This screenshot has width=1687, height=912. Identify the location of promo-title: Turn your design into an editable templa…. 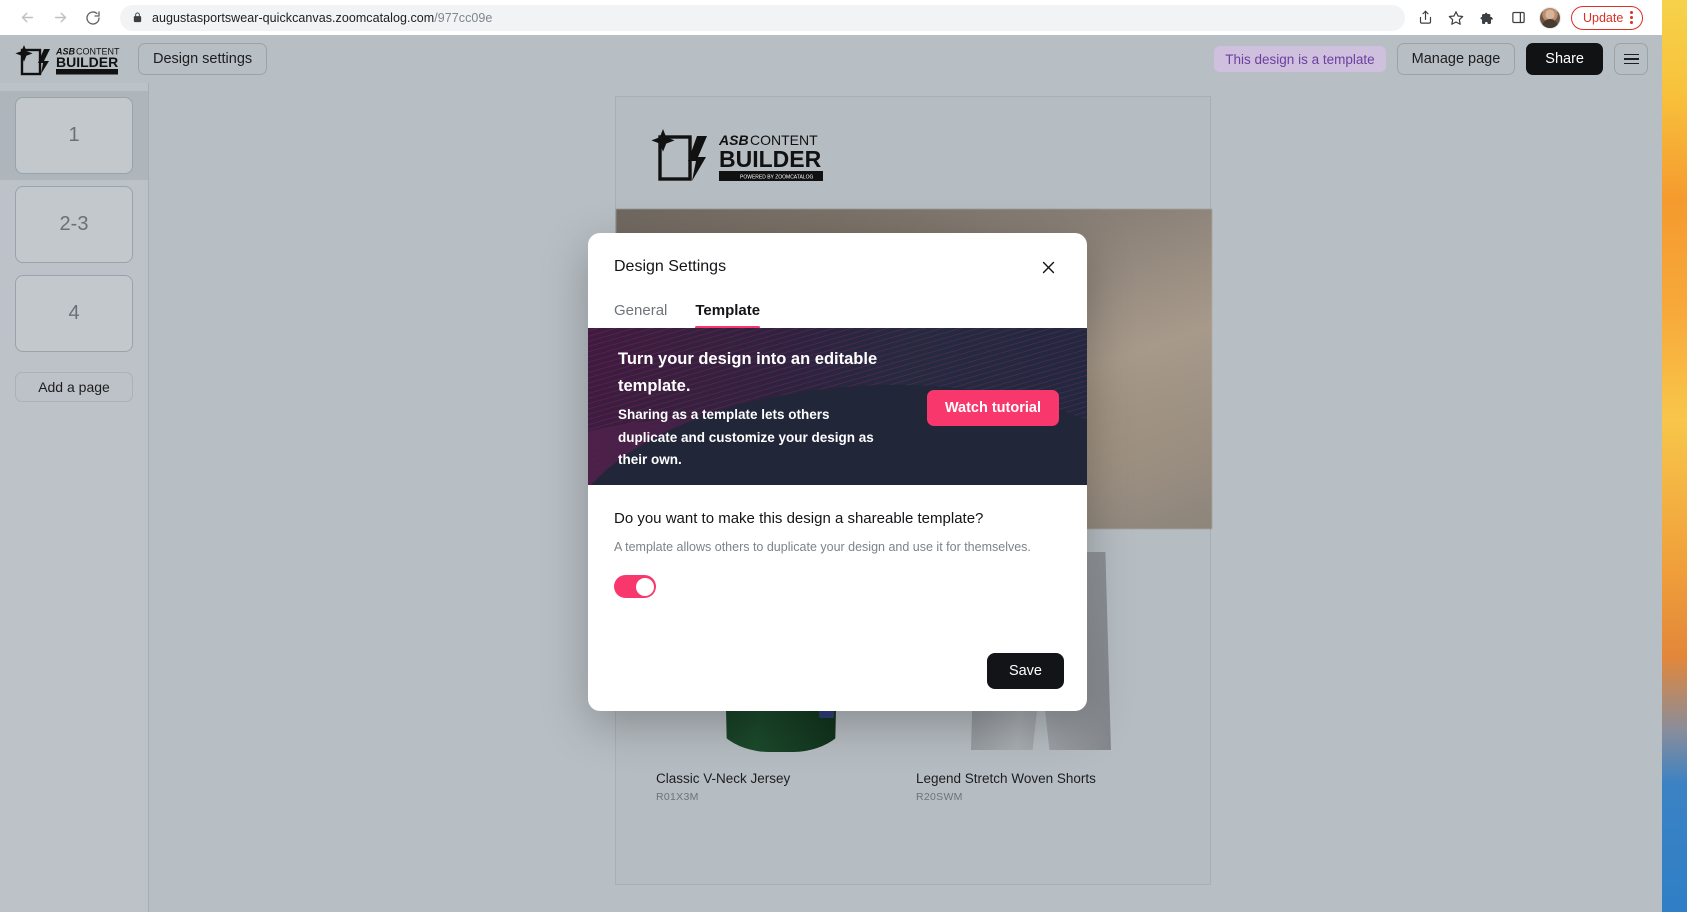
(748, 372).